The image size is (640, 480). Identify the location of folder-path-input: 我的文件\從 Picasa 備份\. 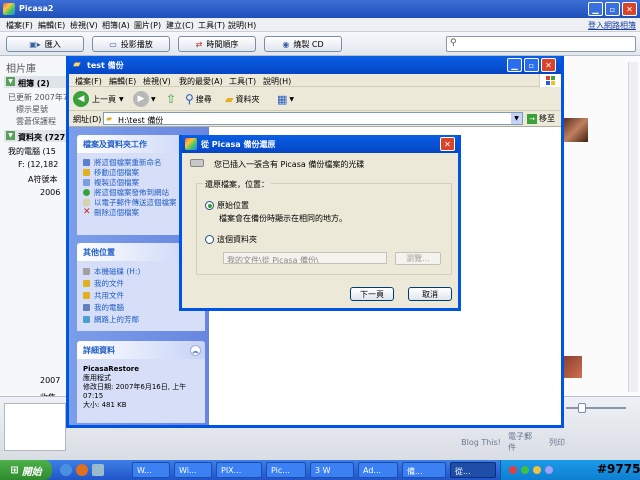
(305, 258).